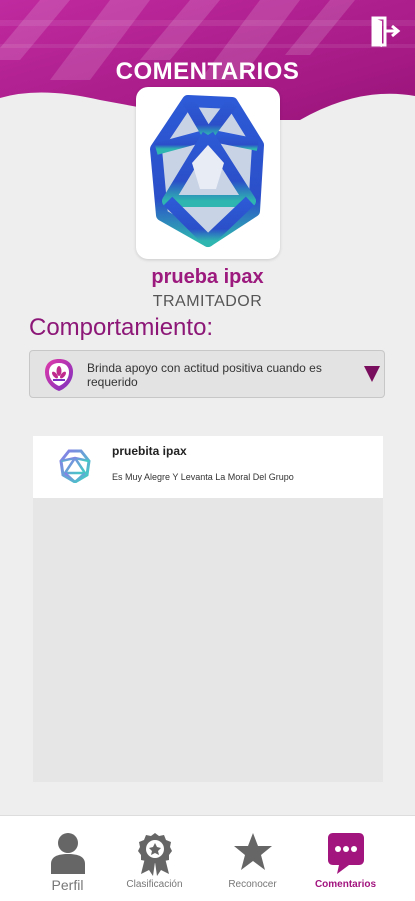  What do you see at coordinates (154, 884) in the screenshot?
I see `nav-label-clasificacion: Clasificación` at bounding box center [154, 884].